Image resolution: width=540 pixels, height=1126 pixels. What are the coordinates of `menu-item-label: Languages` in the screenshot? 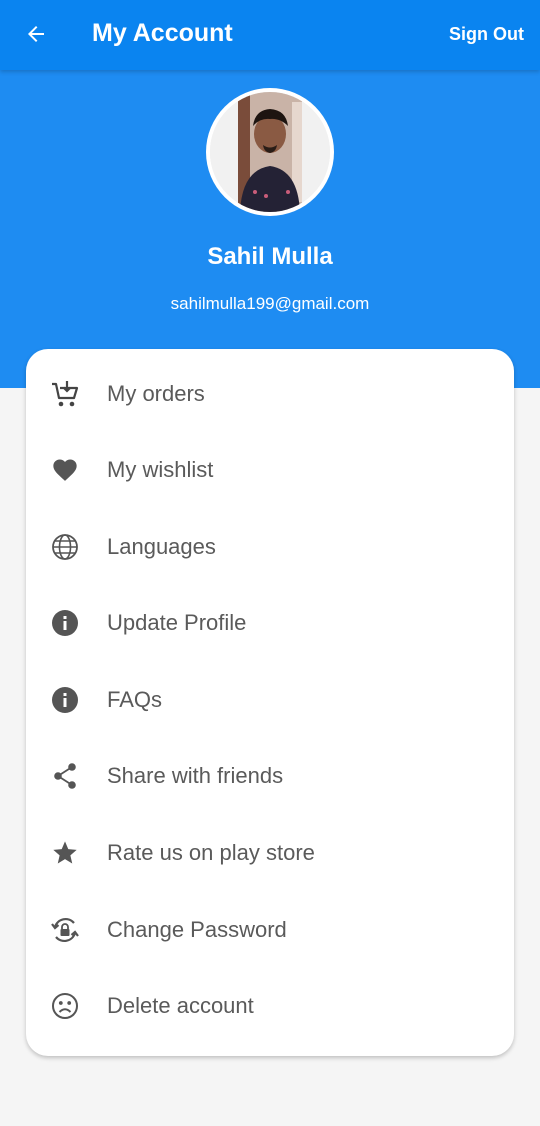 It's located at (161, 546).